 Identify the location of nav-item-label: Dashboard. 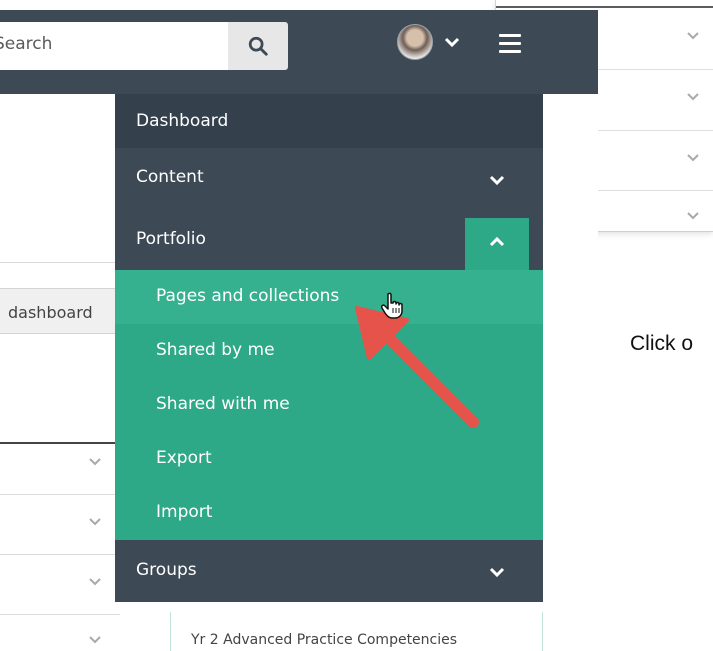
(182, 121).